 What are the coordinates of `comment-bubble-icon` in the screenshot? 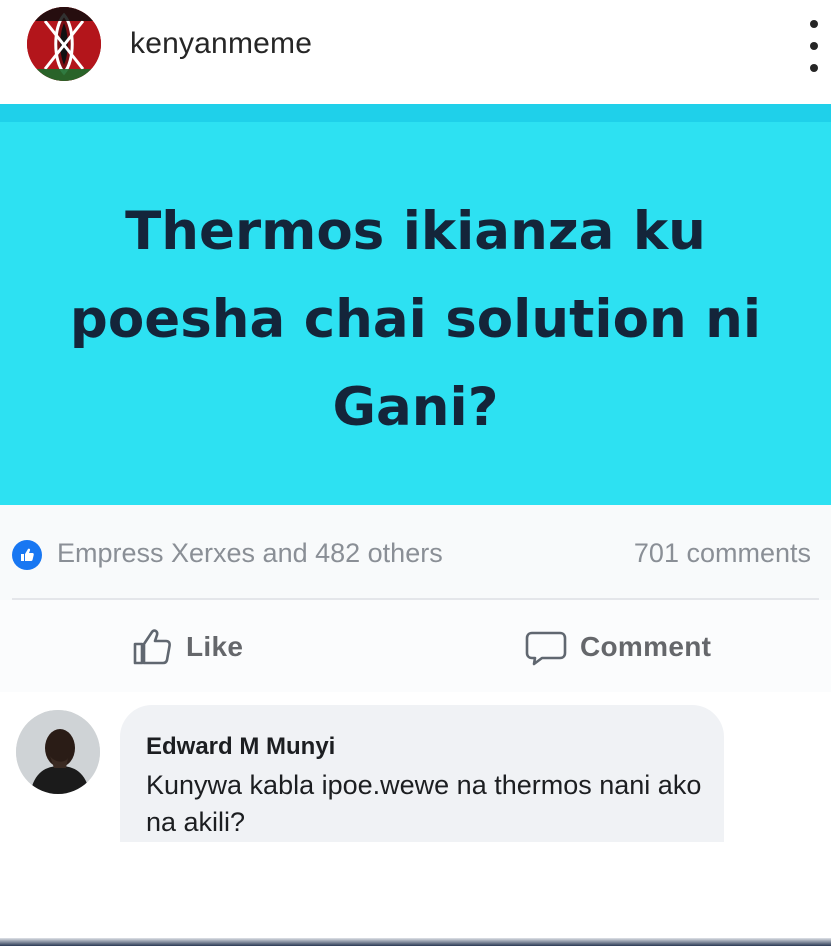 It's located at (546, 648).